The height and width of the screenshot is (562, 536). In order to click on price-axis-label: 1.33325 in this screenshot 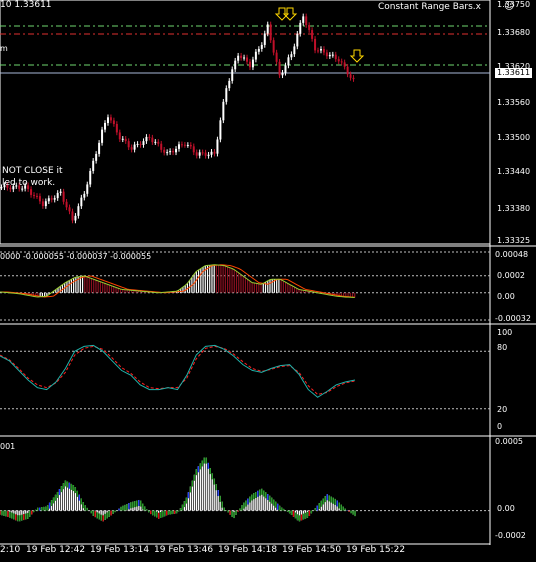, I will do `click(514, 240)`.